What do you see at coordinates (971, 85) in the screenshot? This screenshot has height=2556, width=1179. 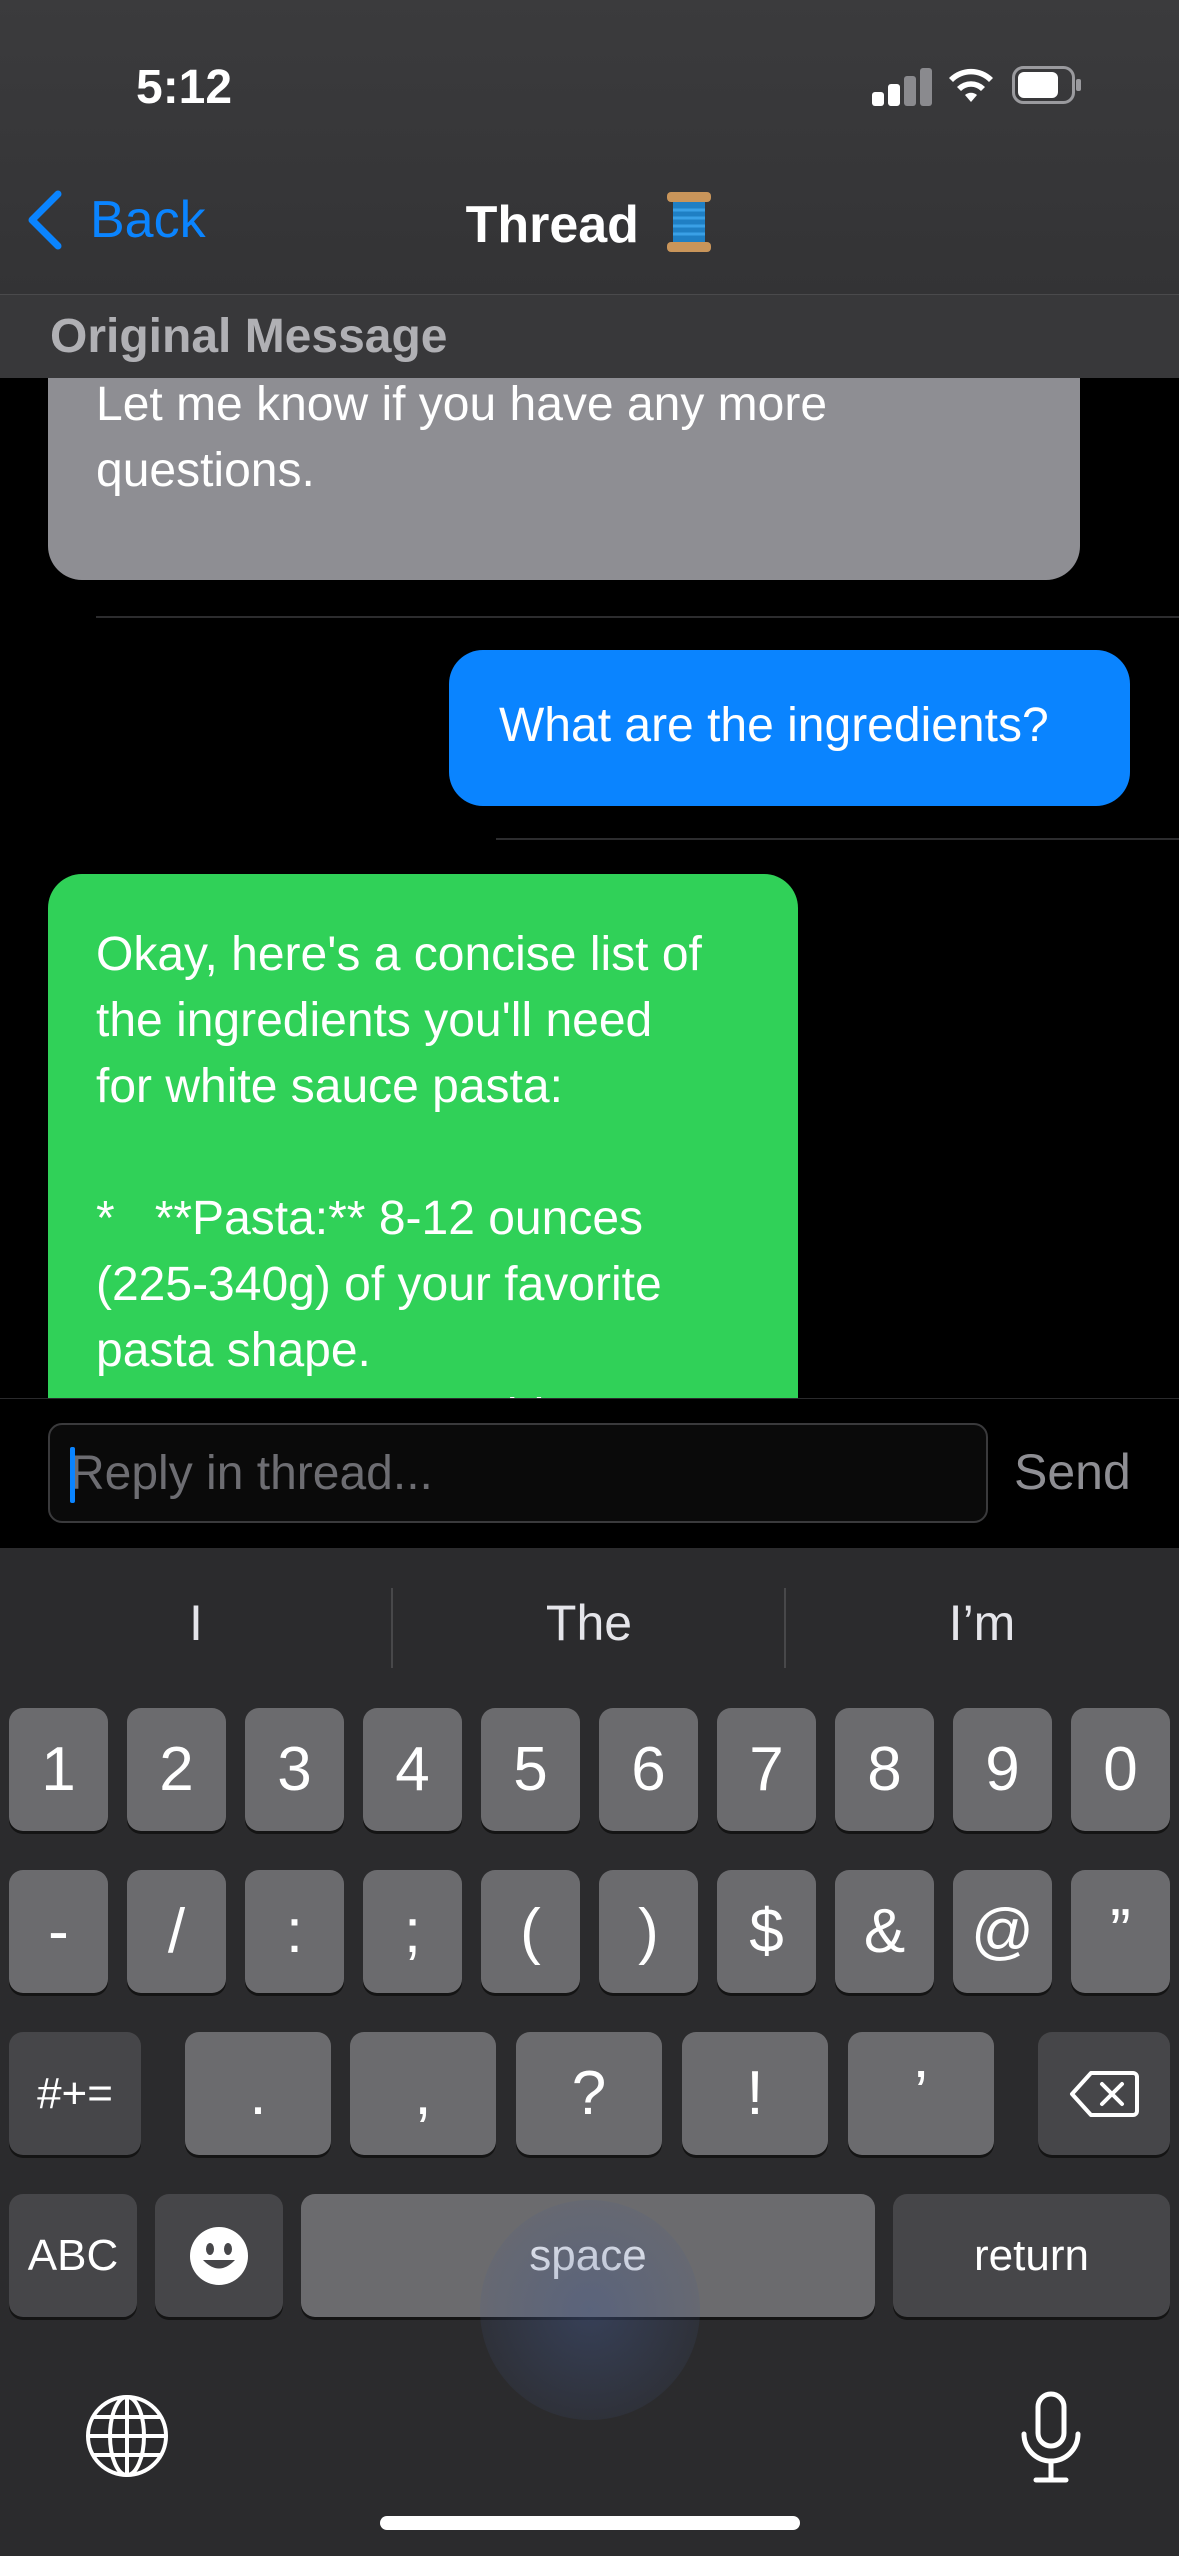 I see `wifi-icon` at bounding box center [971, 85].